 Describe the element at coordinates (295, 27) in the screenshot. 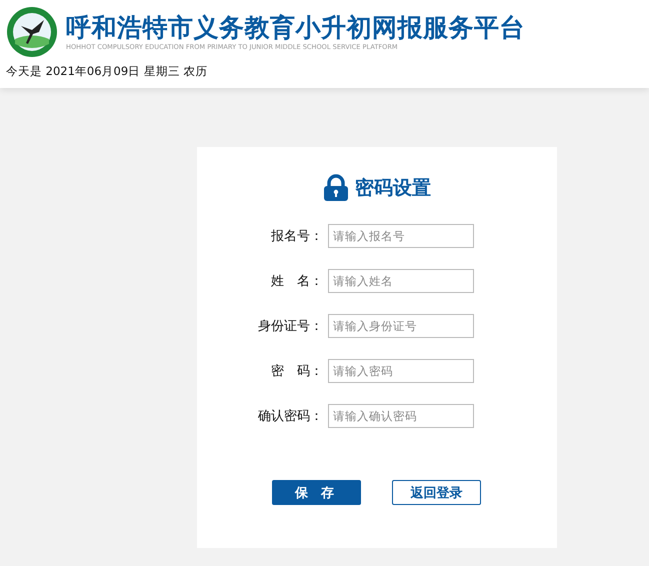

I see `site-title: 呼和浩特市义务教育小升初网报服务平台` at that location.